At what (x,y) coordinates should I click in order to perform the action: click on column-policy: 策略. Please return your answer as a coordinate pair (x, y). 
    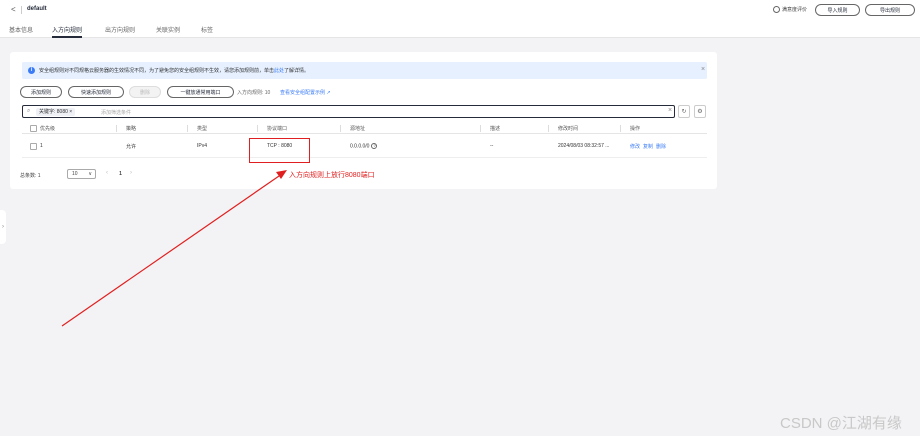
    Looking at the image, I should click on (131, 128).